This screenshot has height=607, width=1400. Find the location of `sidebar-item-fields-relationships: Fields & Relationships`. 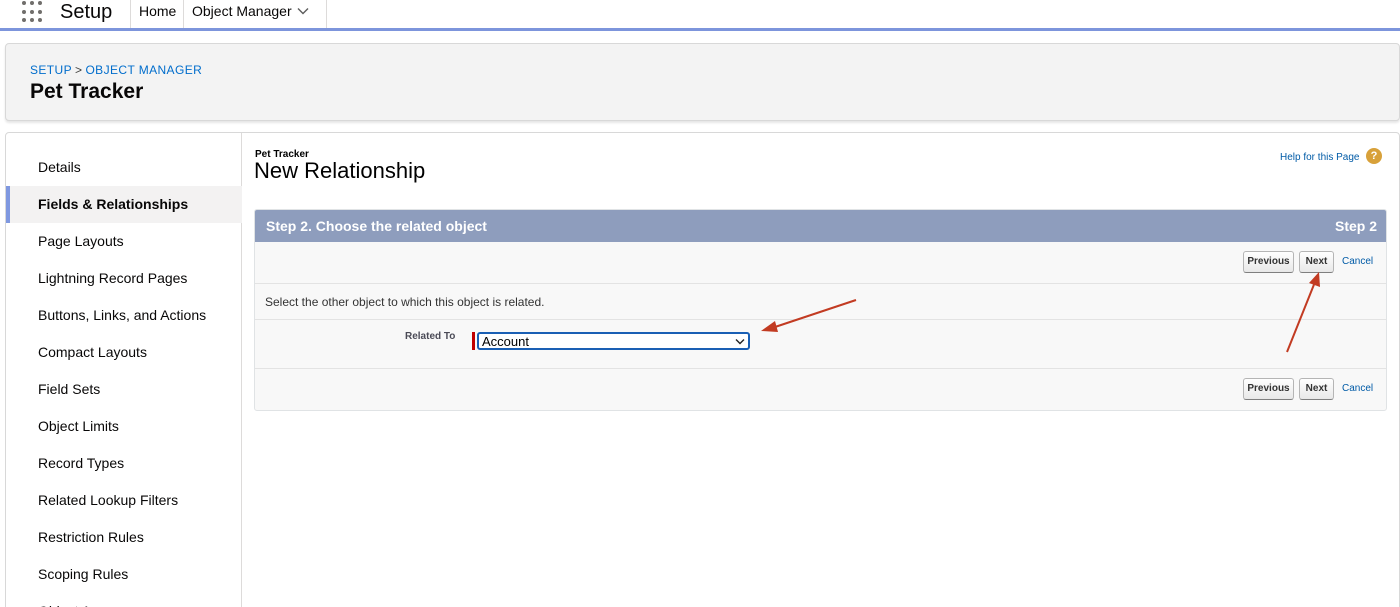

sidebar-item-fields-relationships: Fields & Relationships is located at coordinates (124, 204).